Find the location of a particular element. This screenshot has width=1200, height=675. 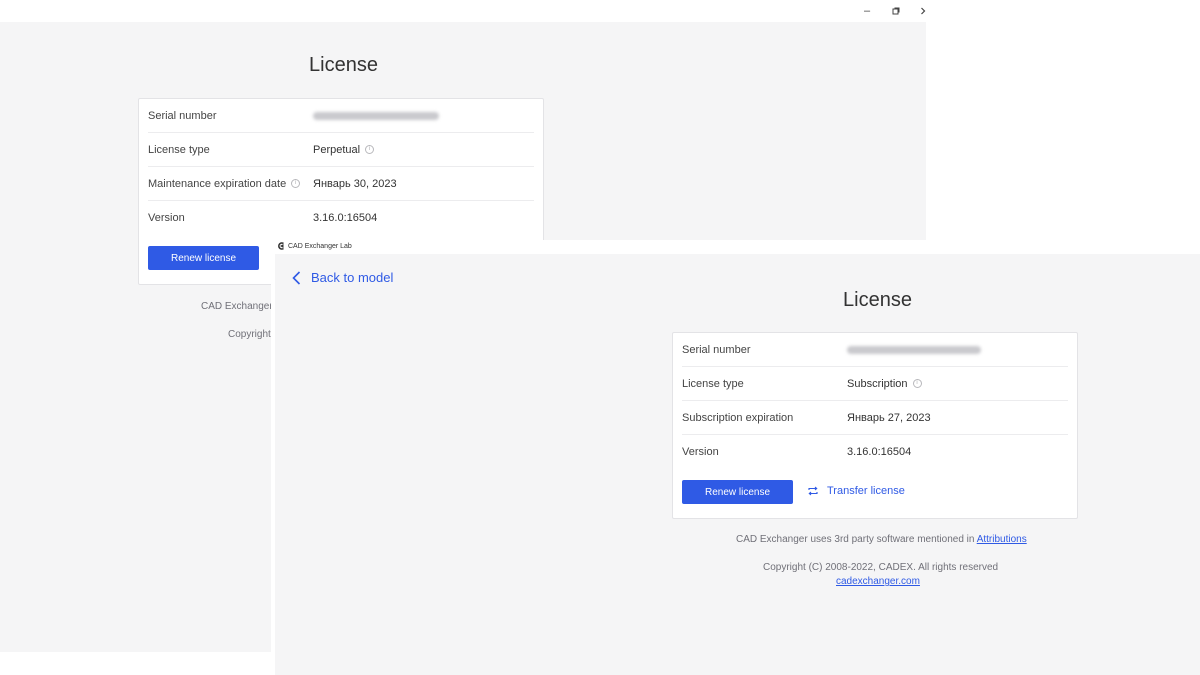

transfer-icon is located at coordinates (813, 491).